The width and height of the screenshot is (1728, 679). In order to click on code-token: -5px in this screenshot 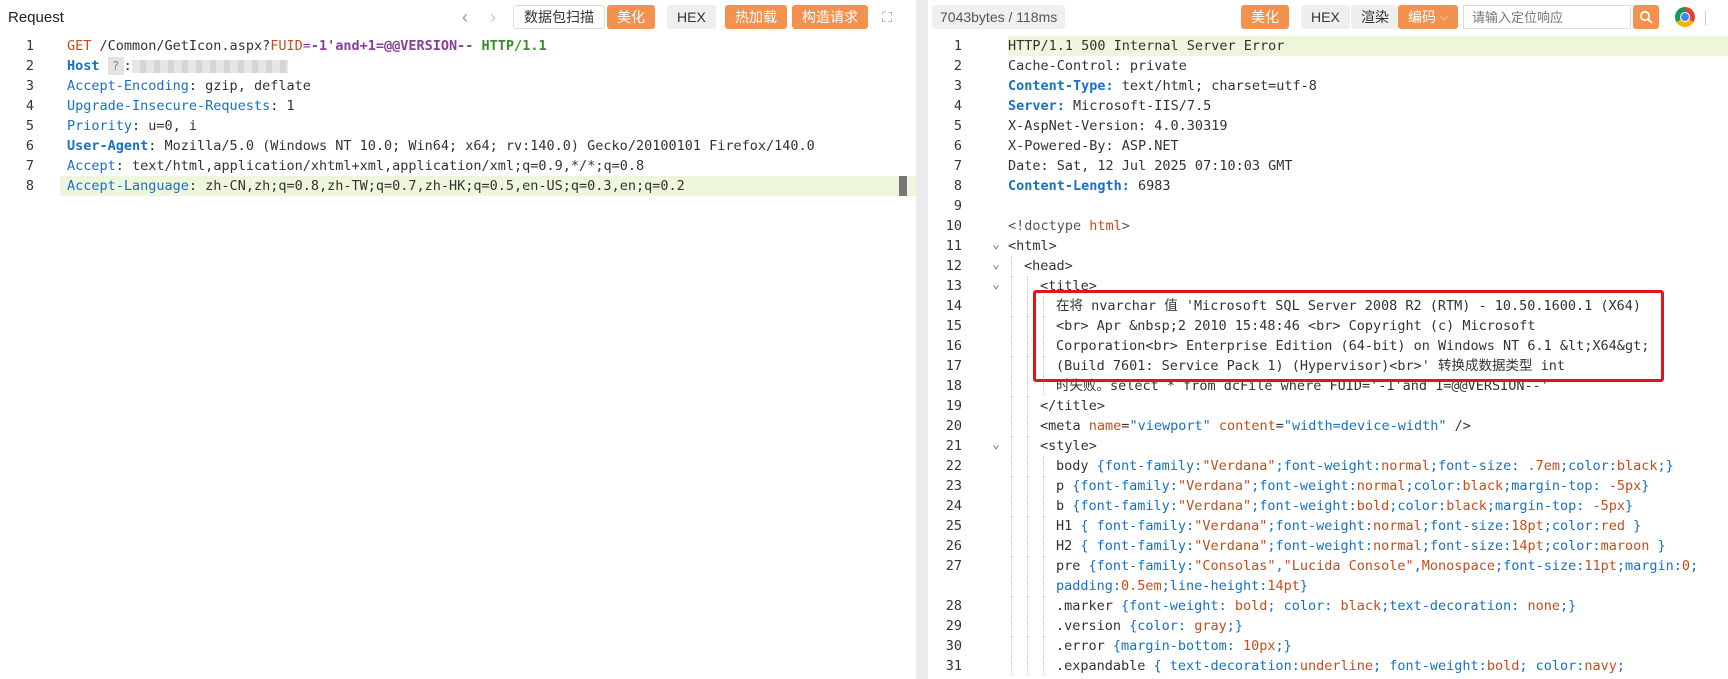, I will do `click(1625, 486)`.